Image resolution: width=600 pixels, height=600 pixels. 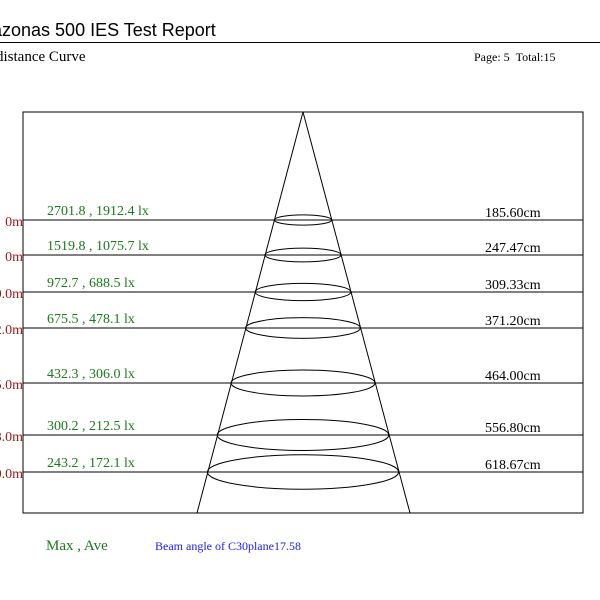 I want to click on spot-diameter-label: 371.20cm, so click(x=513, y=321).